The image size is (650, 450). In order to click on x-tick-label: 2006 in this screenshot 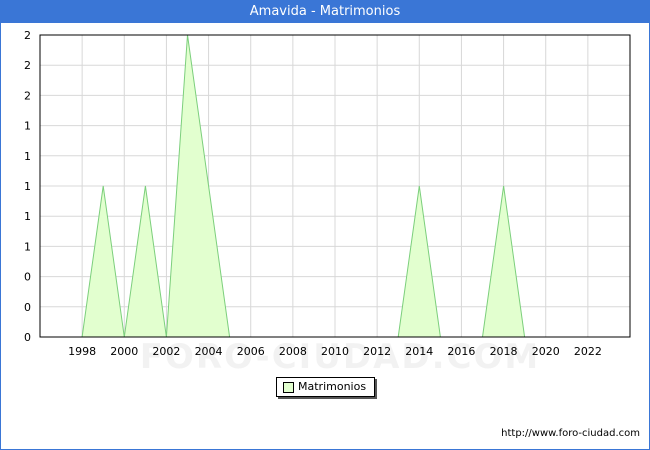, I will do `click(251, 351)`.